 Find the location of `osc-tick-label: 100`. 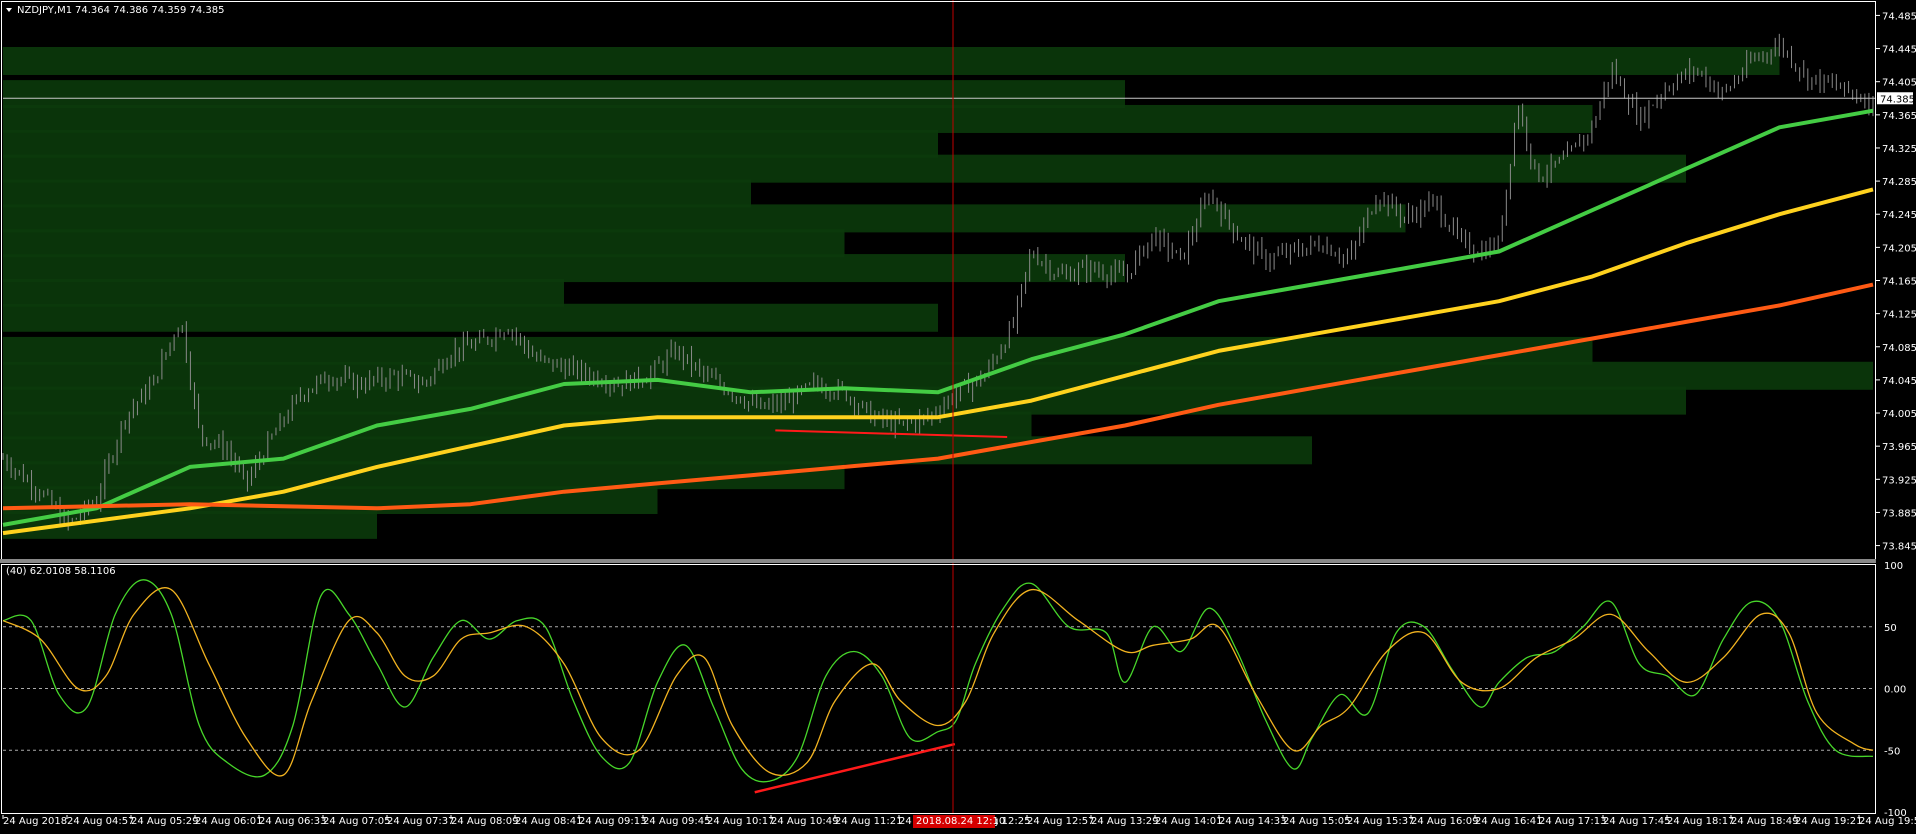

osc-tick-label: 100 is located at coordinates (1893, 566).